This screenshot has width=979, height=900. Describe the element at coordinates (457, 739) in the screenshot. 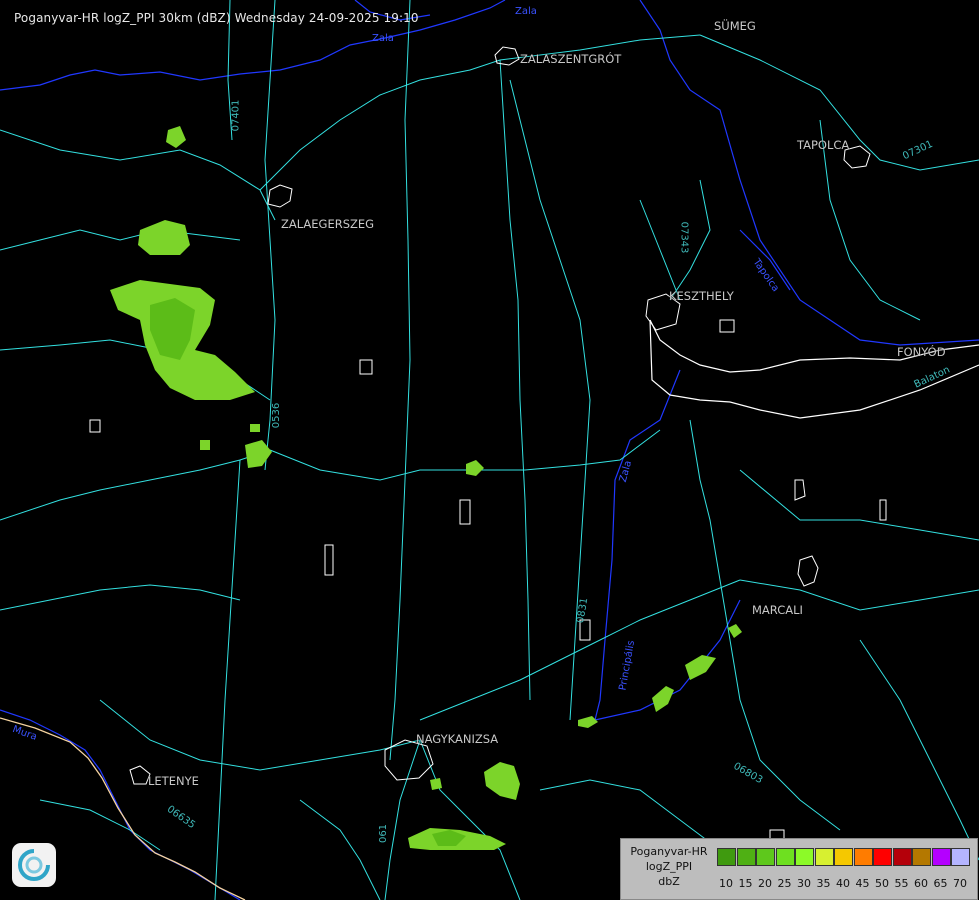

I see `city-label: NAGYKANIZSA` at that location.